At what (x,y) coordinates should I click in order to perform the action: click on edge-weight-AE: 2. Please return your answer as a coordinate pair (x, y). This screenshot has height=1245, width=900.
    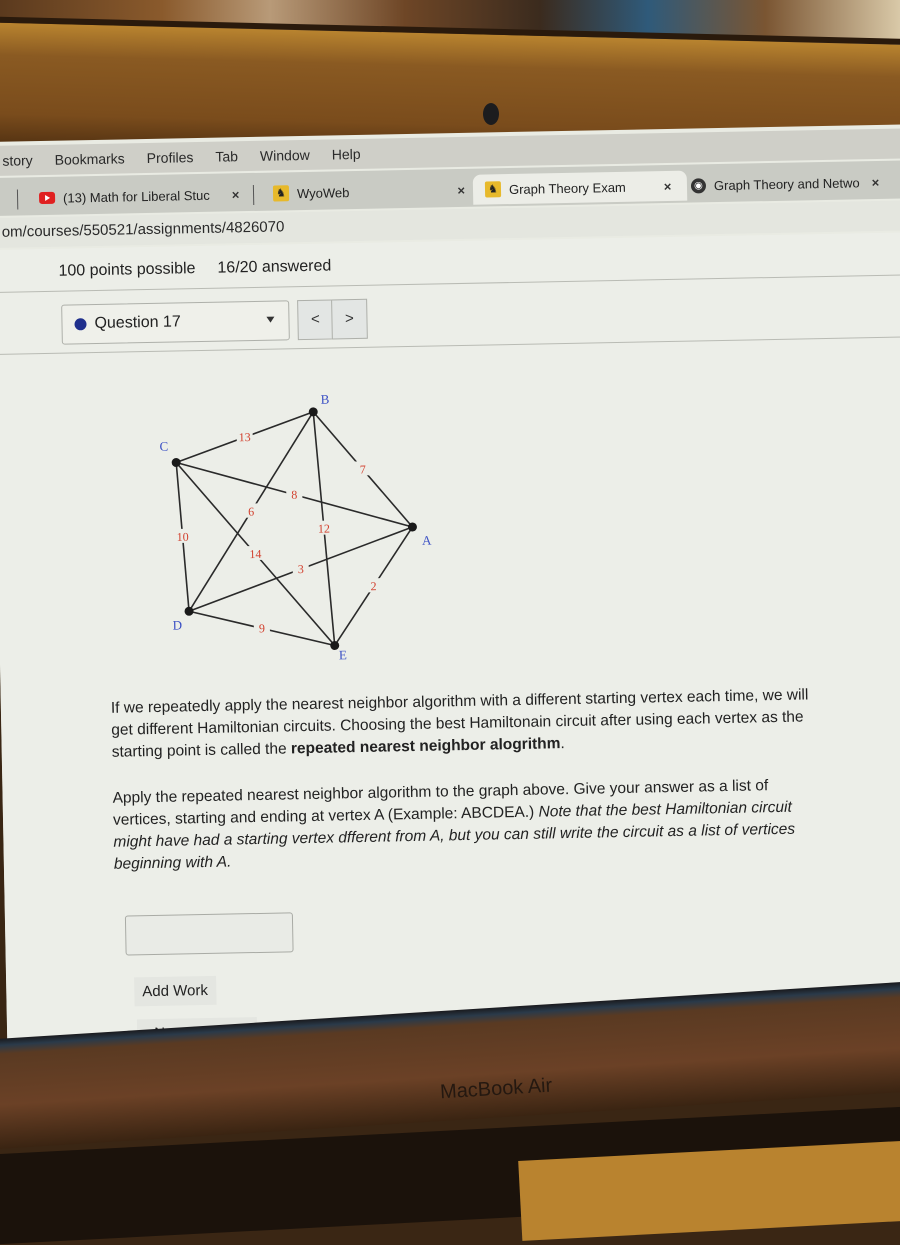
    Looking at the image, I should click on (373, 586).